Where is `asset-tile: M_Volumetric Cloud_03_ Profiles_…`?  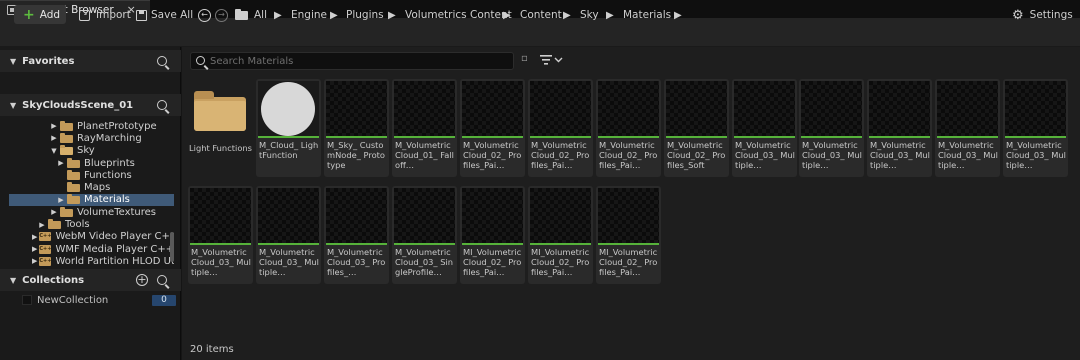 asset-tile: M_Volumetric Cloud_03_ Profiles_… is located at coordinates (356, 235).